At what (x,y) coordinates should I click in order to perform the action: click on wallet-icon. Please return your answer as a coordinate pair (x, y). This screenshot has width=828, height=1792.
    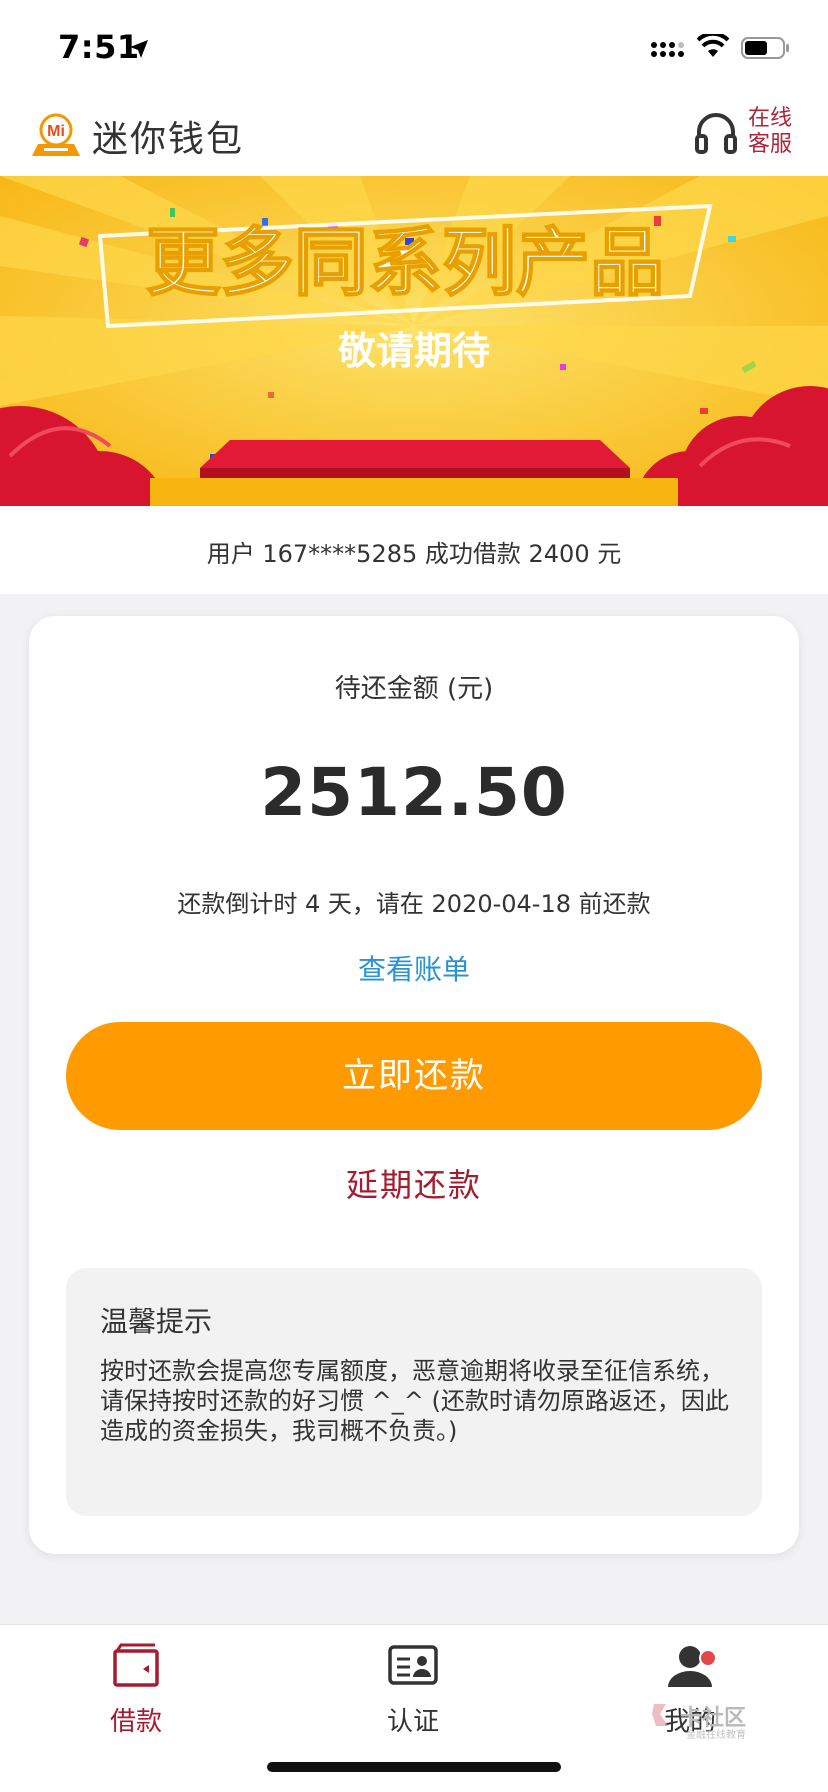
    Looking at the image, I should click on (136, 1665).